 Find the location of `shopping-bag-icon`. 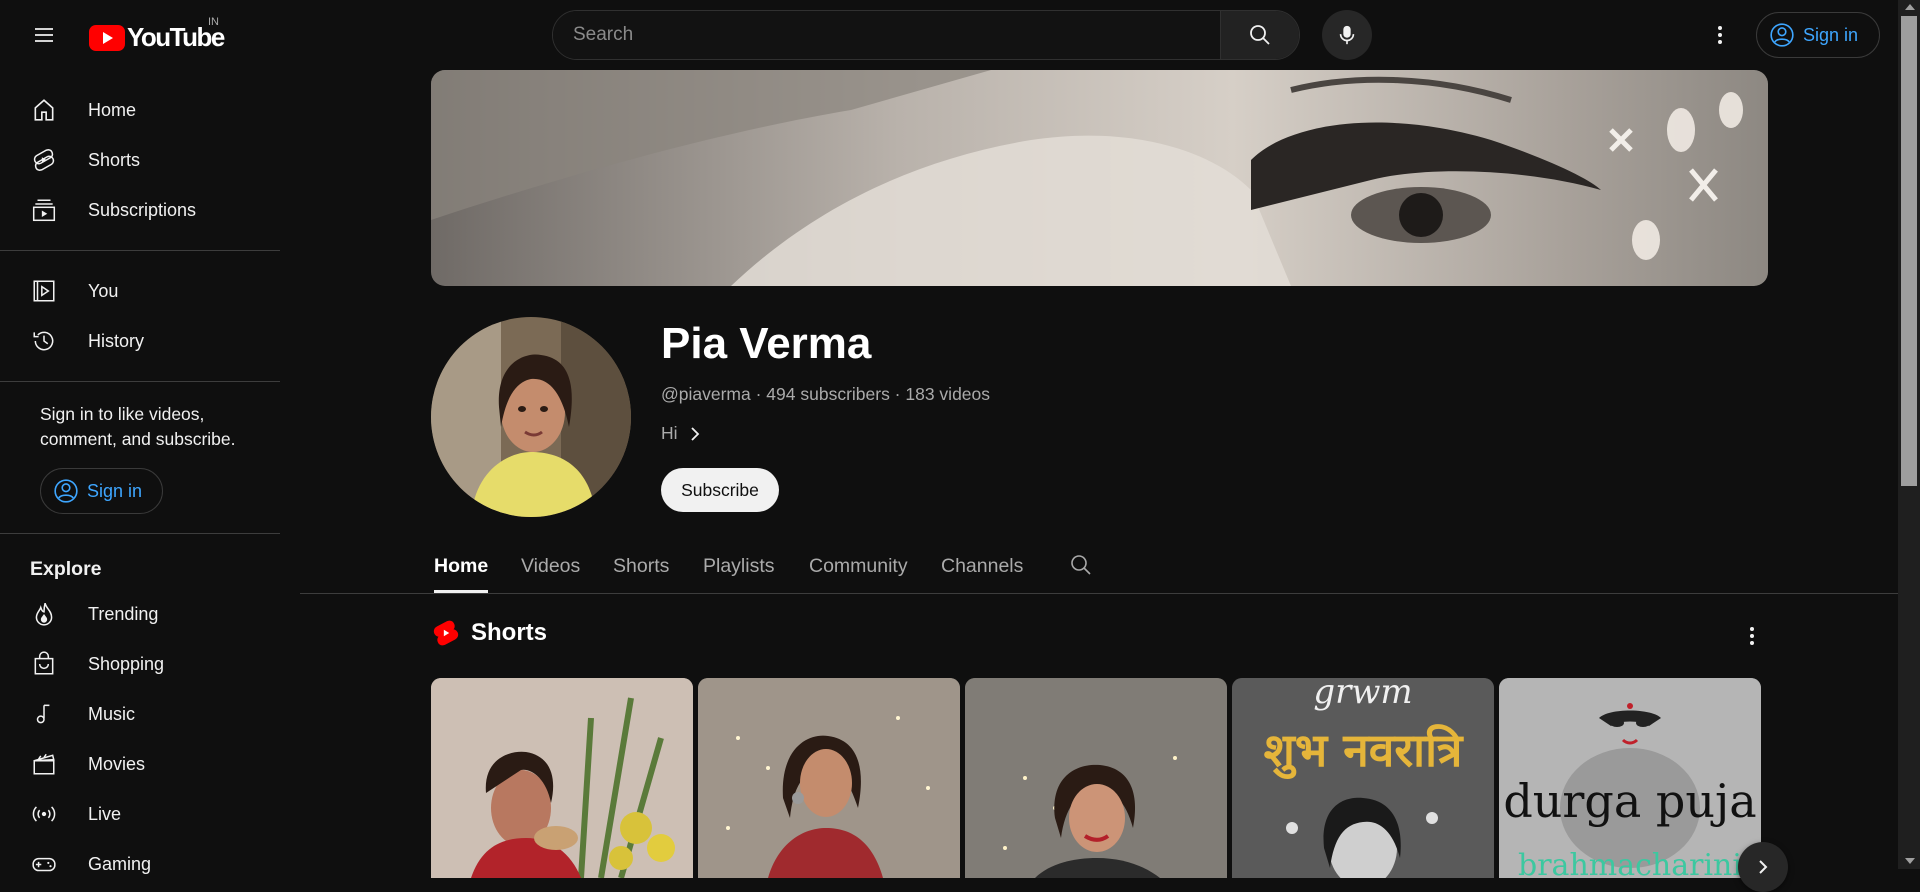

shopping-bag-icon is located at coordinates (44, 664).